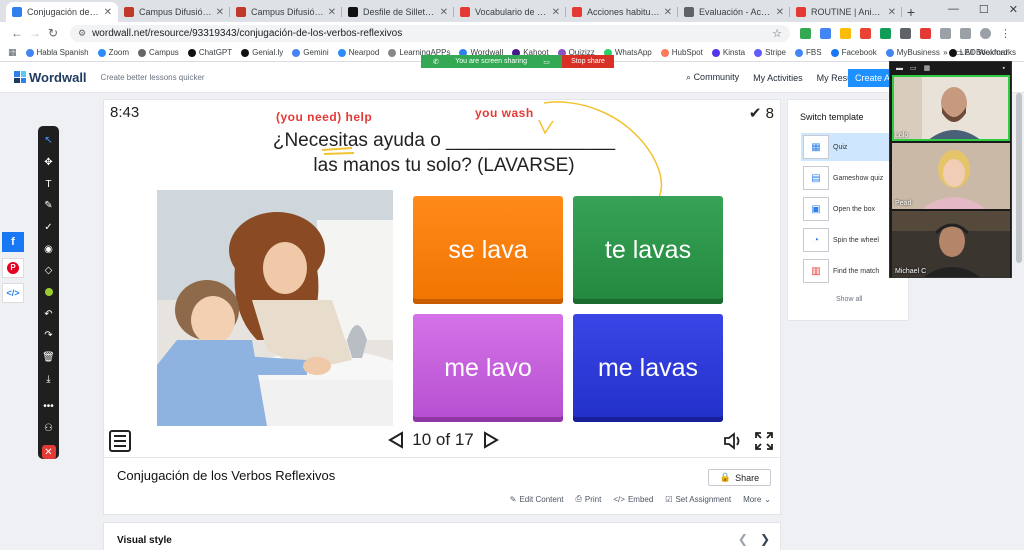 This screenshot has height=550, width=1024. What do you see at coordinates (48, 429) in the screenshot?
I see `user-tool-icon: ⚇` at bounding box center [48, 429].